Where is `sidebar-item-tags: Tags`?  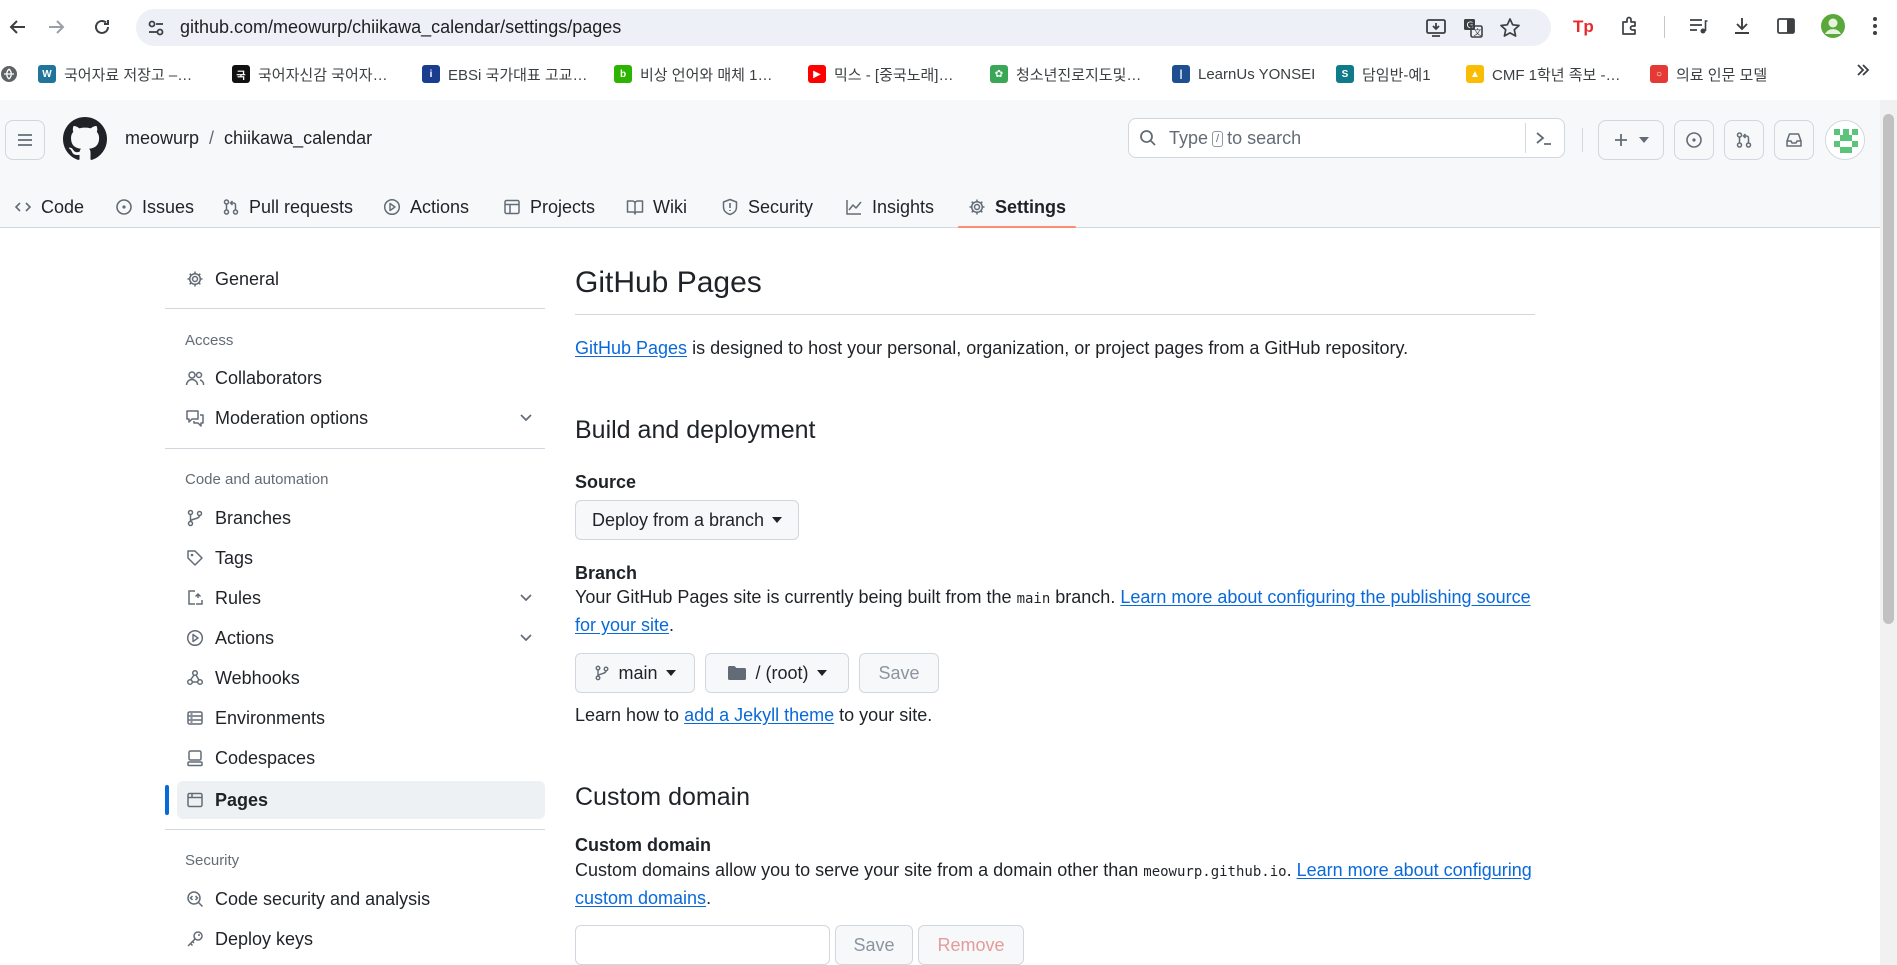
sidebar-item-tags: Tags is located at coordinates (361, 558).